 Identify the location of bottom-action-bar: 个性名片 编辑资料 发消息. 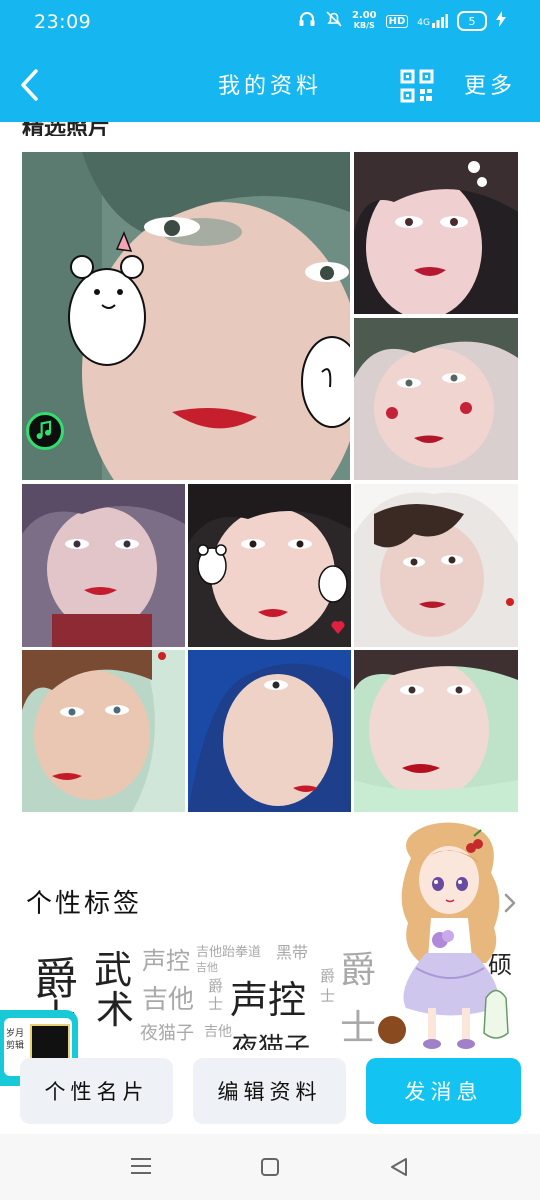
(270, 1091).